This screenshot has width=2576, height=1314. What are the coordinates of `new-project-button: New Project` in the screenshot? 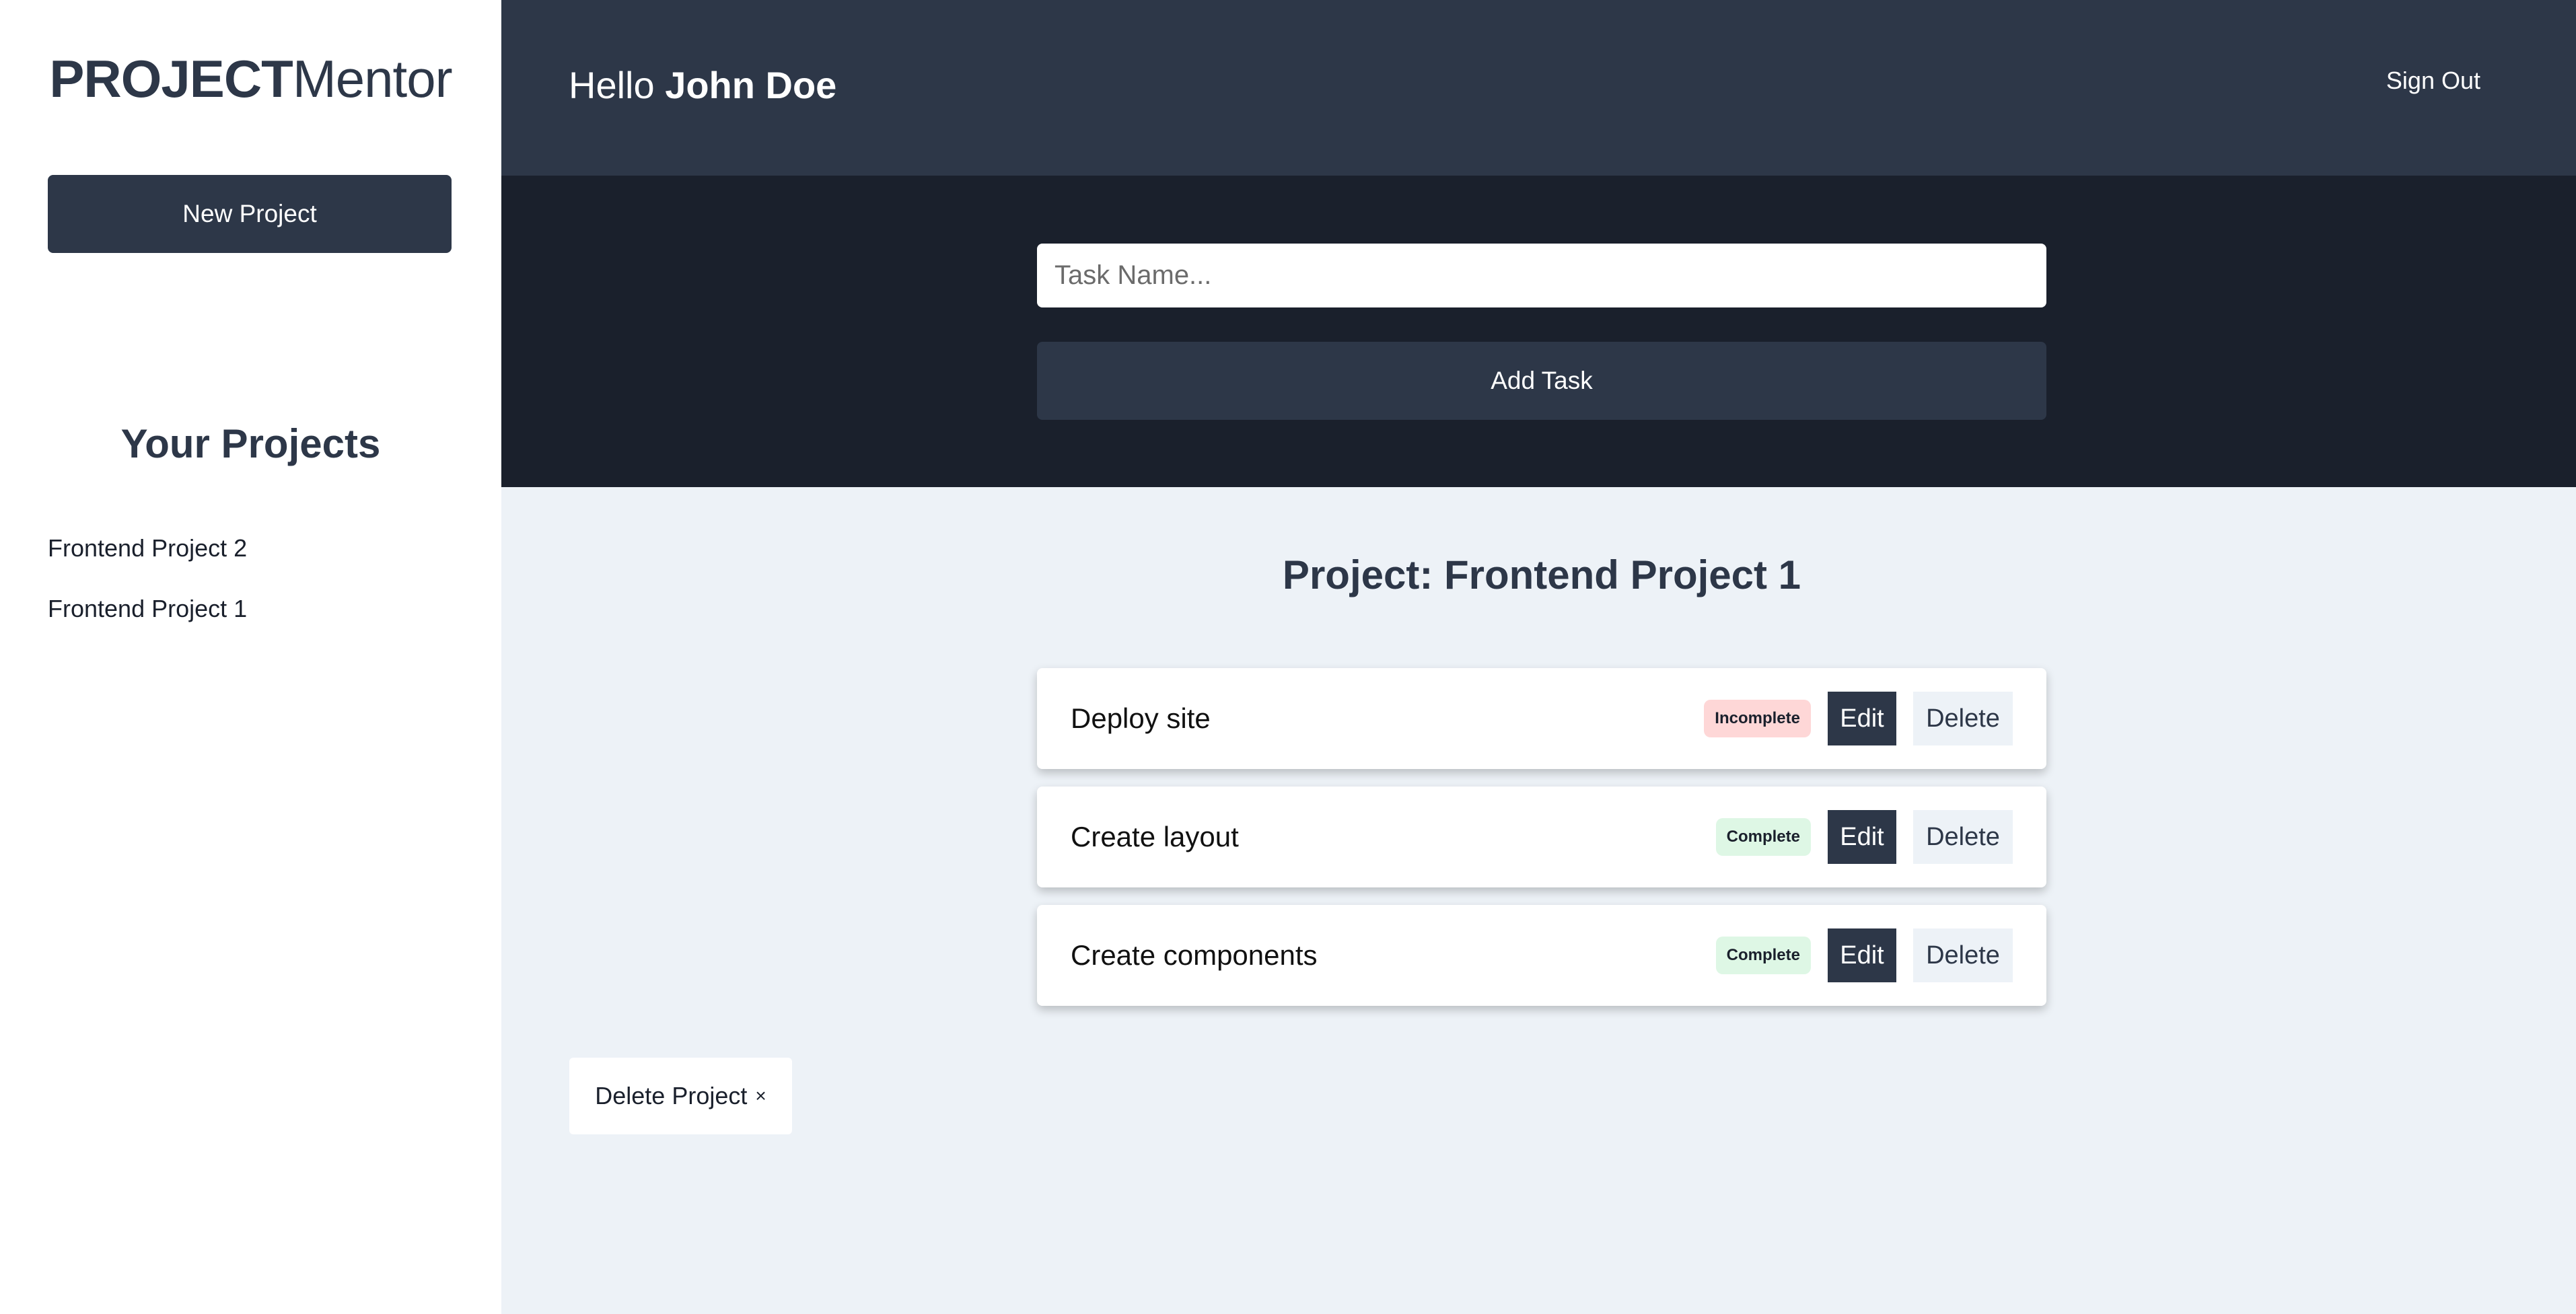 It's located at (250, 214).